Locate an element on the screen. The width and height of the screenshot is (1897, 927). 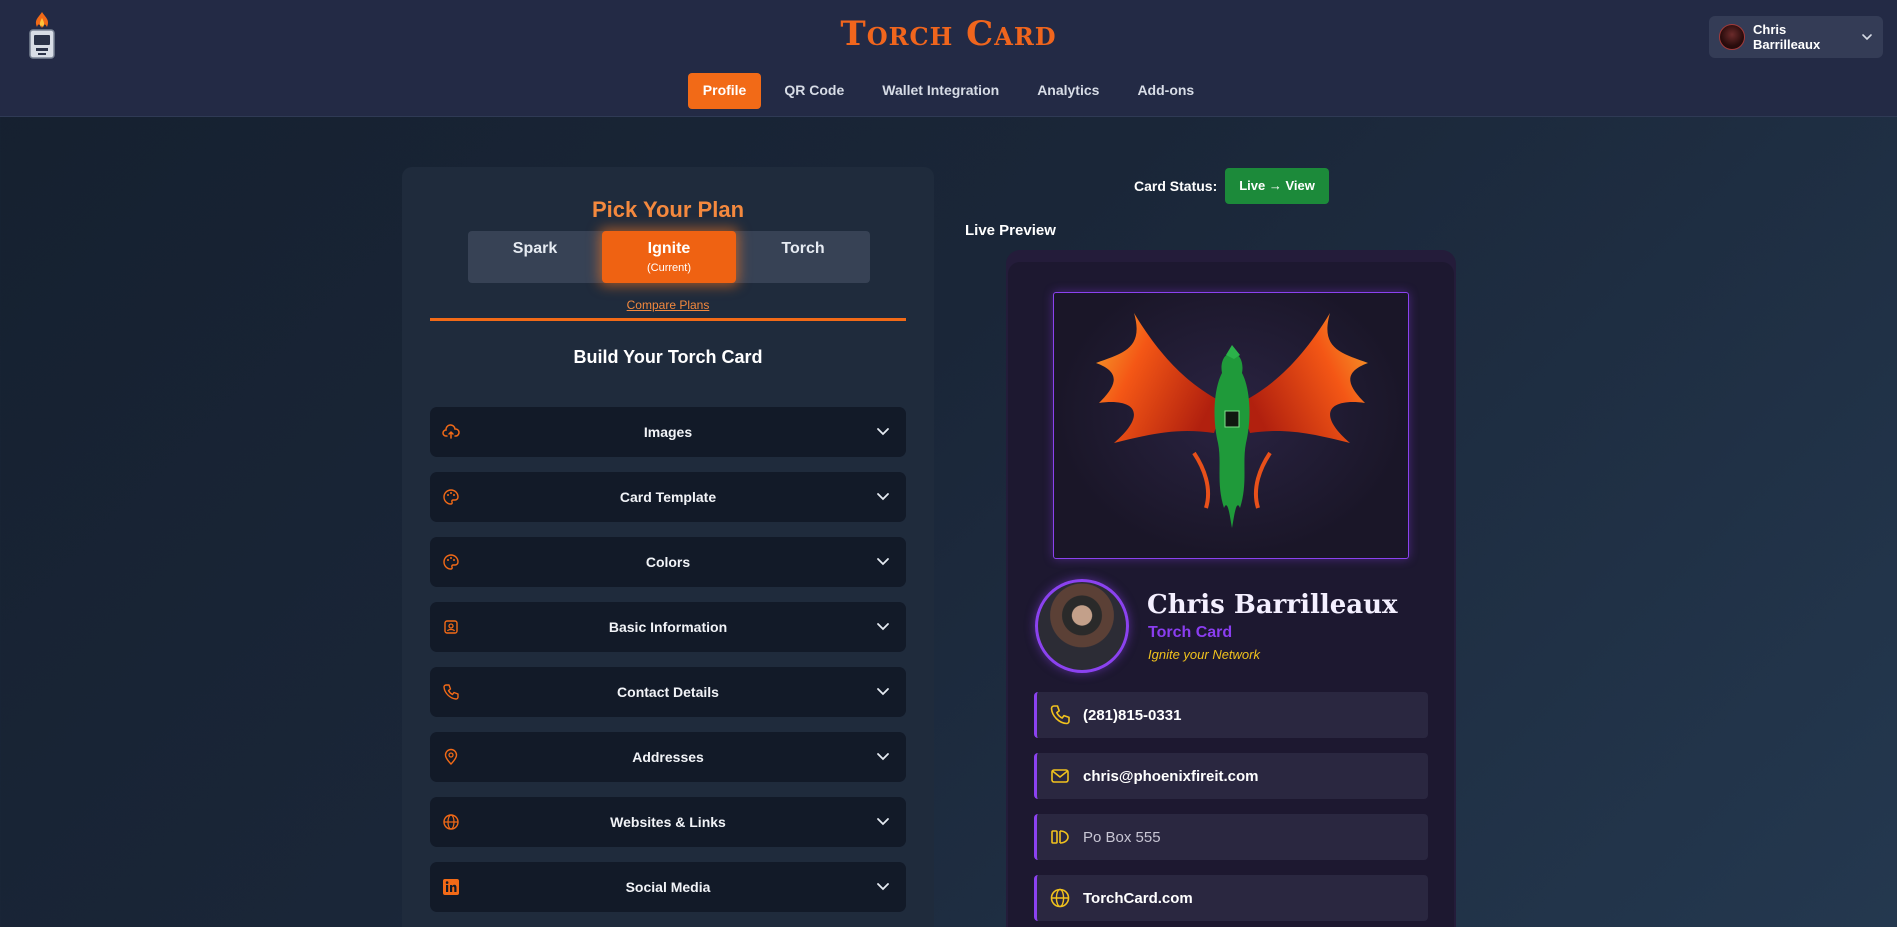
profile-tagline: Ignite your Network is located at coordinates (1204, 654).